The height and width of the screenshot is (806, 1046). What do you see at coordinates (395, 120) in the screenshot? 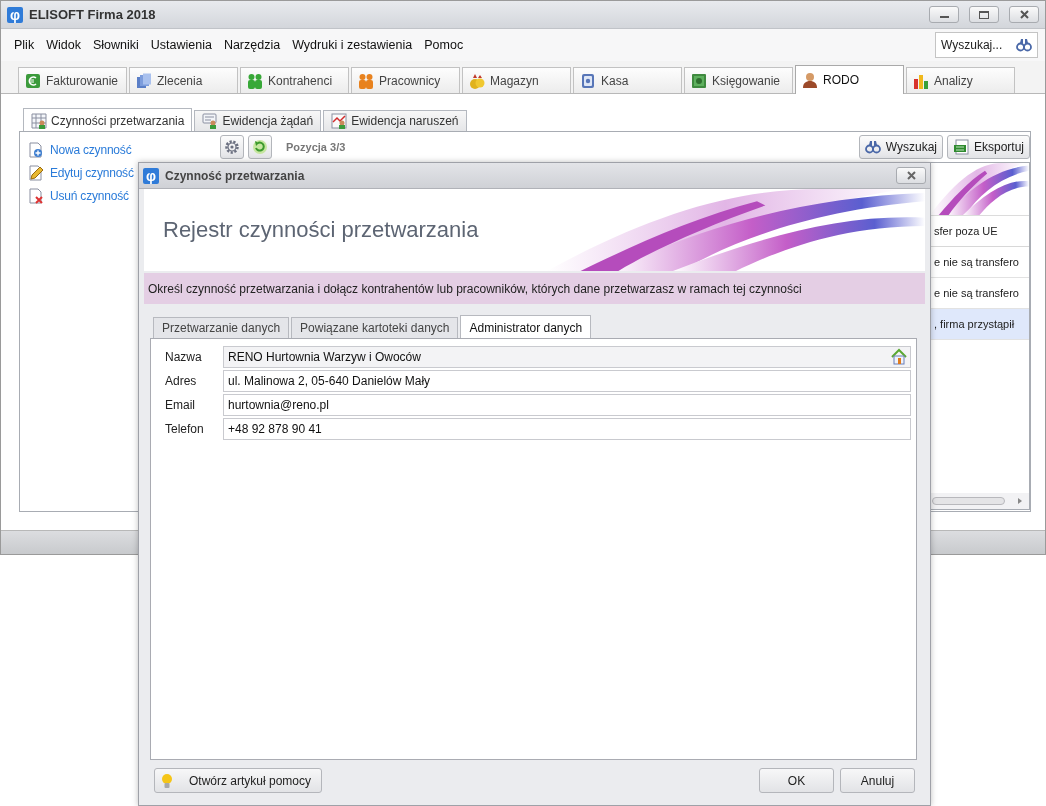
I see `tab: Ewidencja naruszeń` at bounding box center [395, 120].